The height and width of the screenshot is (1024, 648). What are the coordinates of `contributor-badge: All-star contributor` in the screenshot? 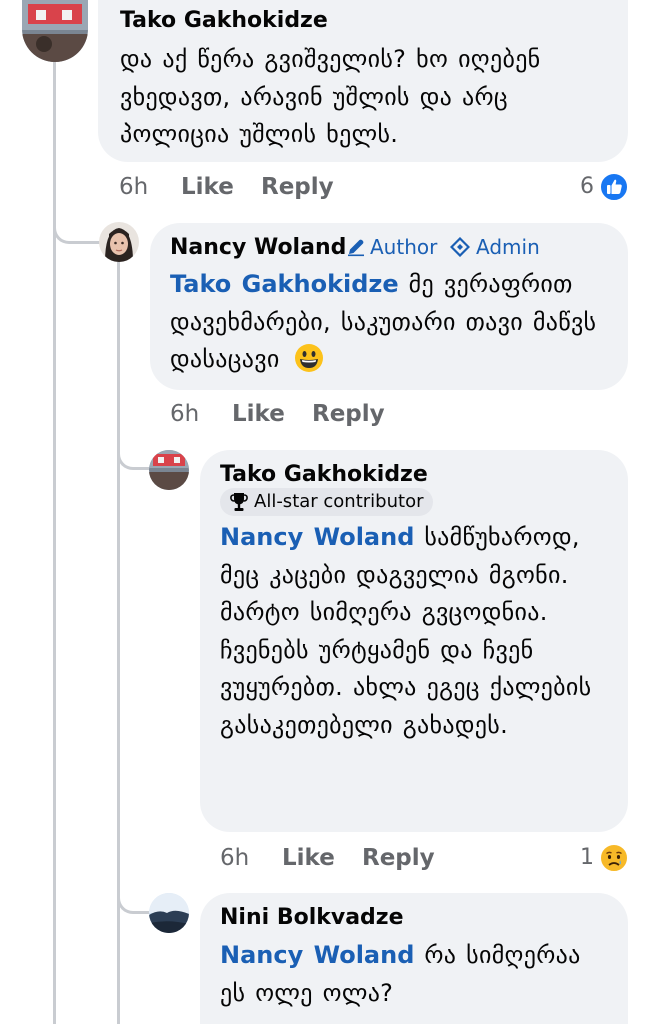 It's located at (327, 502).